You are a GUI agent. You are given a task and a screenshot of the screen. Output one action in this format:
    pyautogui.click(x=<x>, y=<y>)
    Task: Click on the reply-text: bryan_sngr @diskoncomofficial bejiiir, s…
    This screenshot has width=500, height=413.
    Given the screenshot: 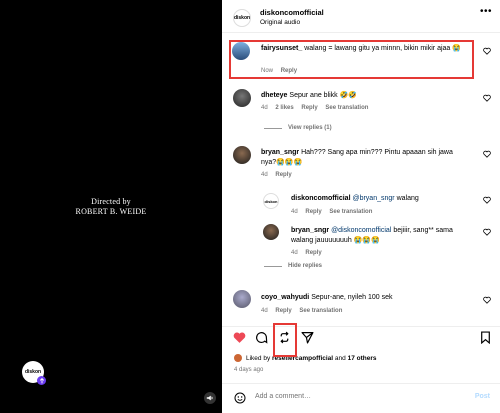 What is the action you would take?
    pyautogui.click(x=372, y=235)
    